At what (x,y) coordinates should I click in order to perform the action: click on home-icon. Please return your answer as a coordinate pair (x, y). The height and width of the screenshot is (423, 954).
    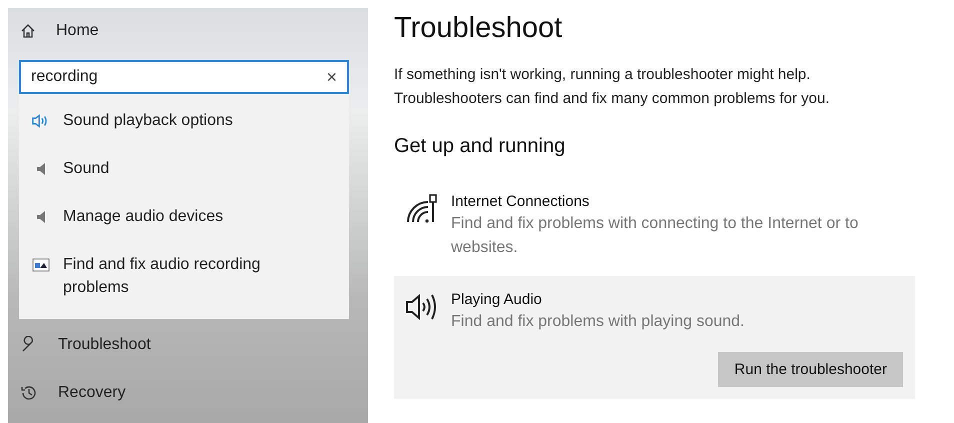
    Looking at the image, I should click on (28, 31).